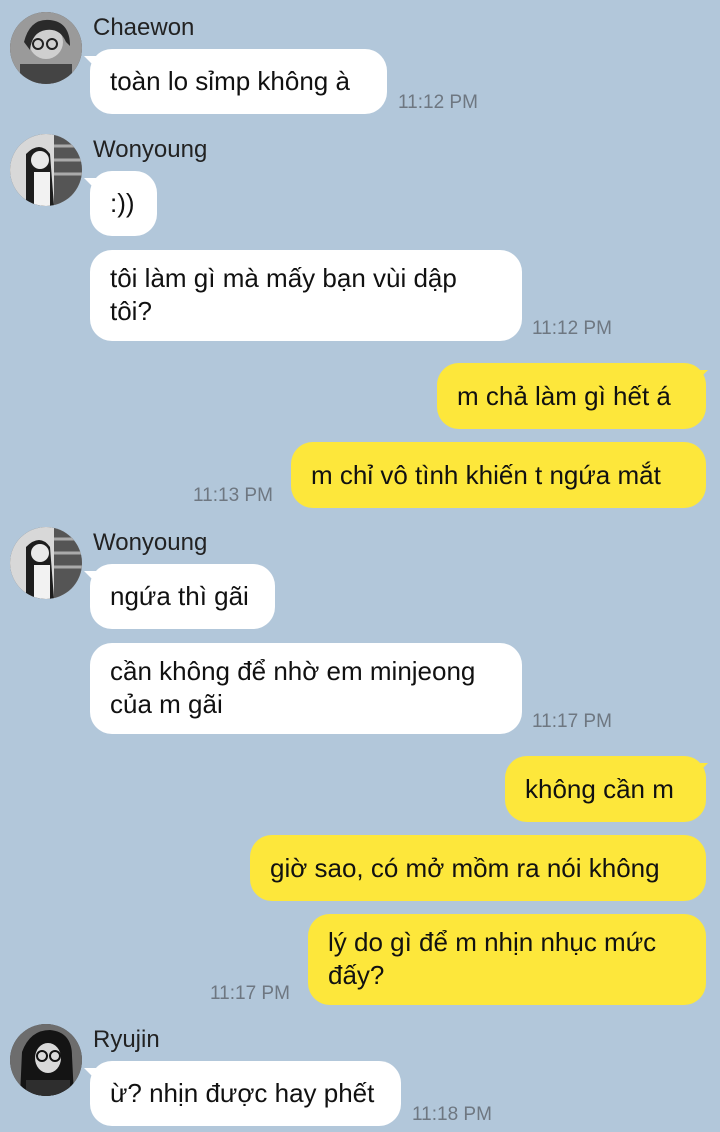 Image resolution: width=720 pixels, height=1132 pixels. I want to click on message-timestamp: 11:18 PM, so click(452, 1114).